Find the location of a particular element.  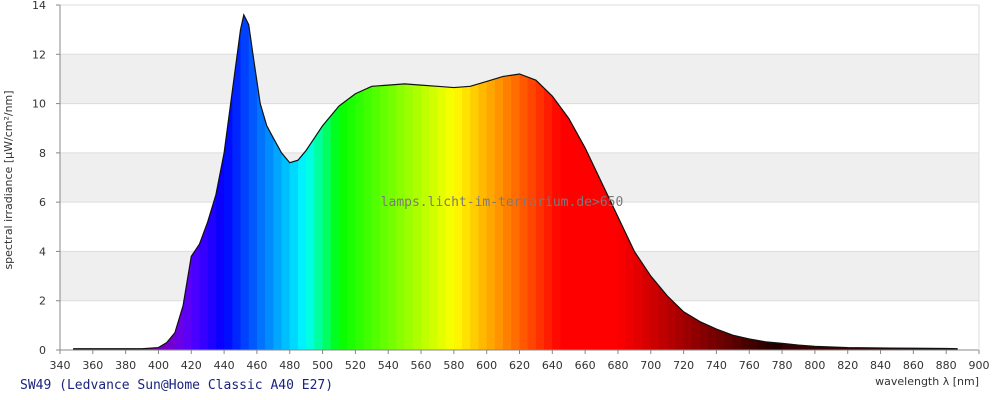

y-axis-label: spectral irradiance [µW/cm²/nm] is located at coordinates (8, 179).